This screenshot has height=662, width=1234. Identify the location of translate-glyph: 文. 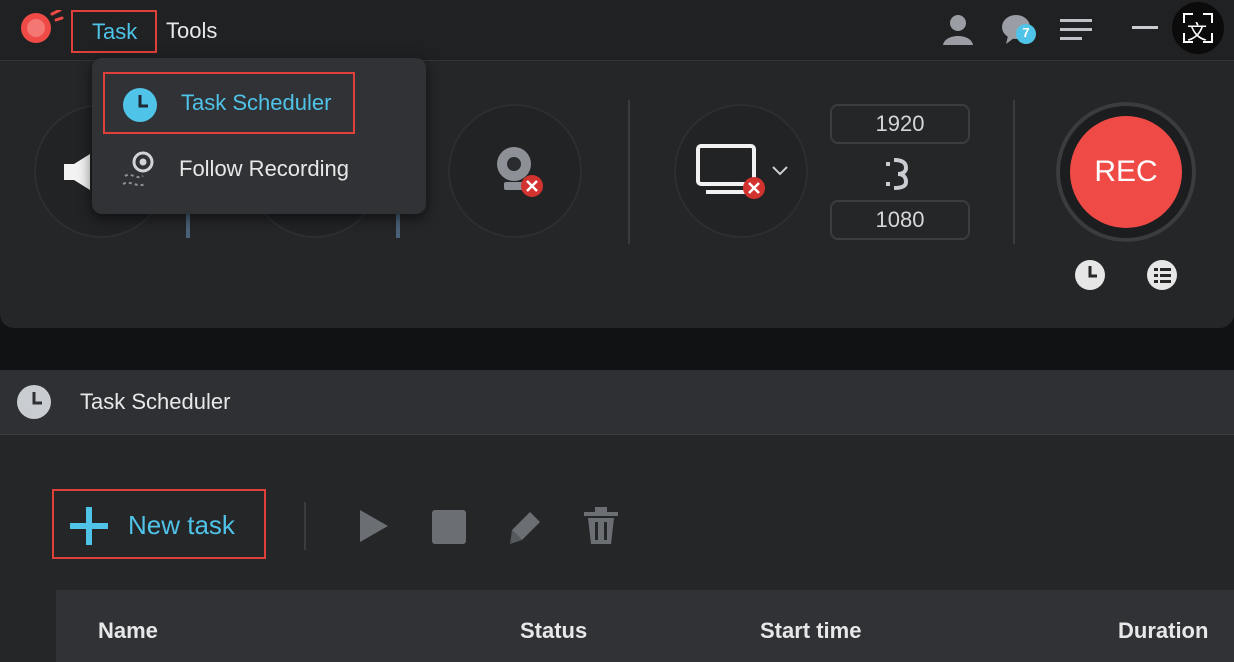
(1197, 32).